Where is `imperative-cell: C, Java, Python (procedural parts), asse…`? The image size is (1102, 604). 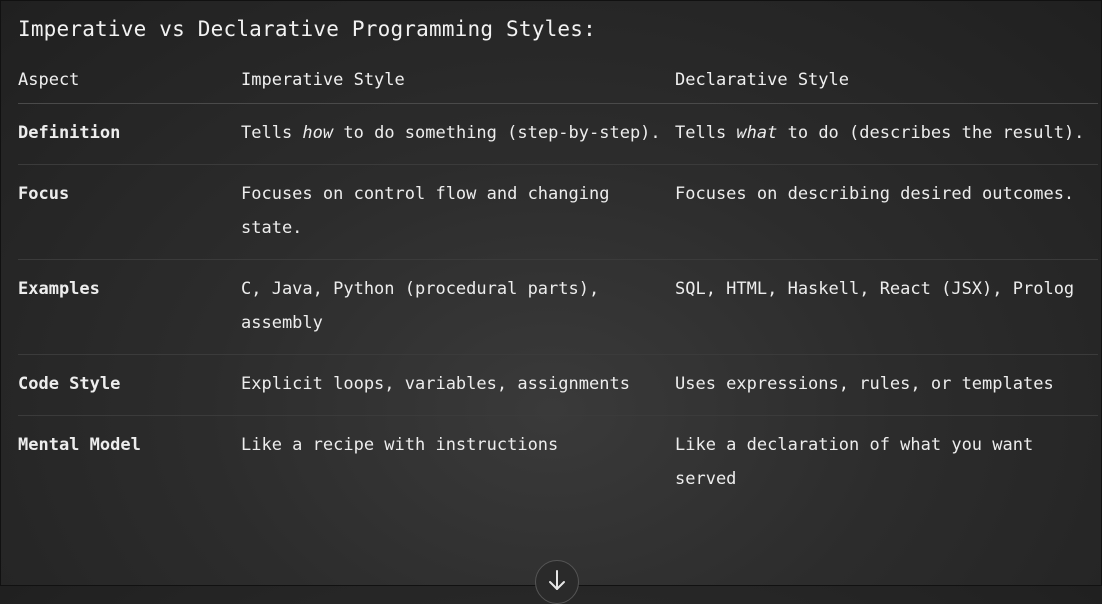 imperative-cell: C, Java, Python (procedural parts), asse… is located at coordinates (458, 307).